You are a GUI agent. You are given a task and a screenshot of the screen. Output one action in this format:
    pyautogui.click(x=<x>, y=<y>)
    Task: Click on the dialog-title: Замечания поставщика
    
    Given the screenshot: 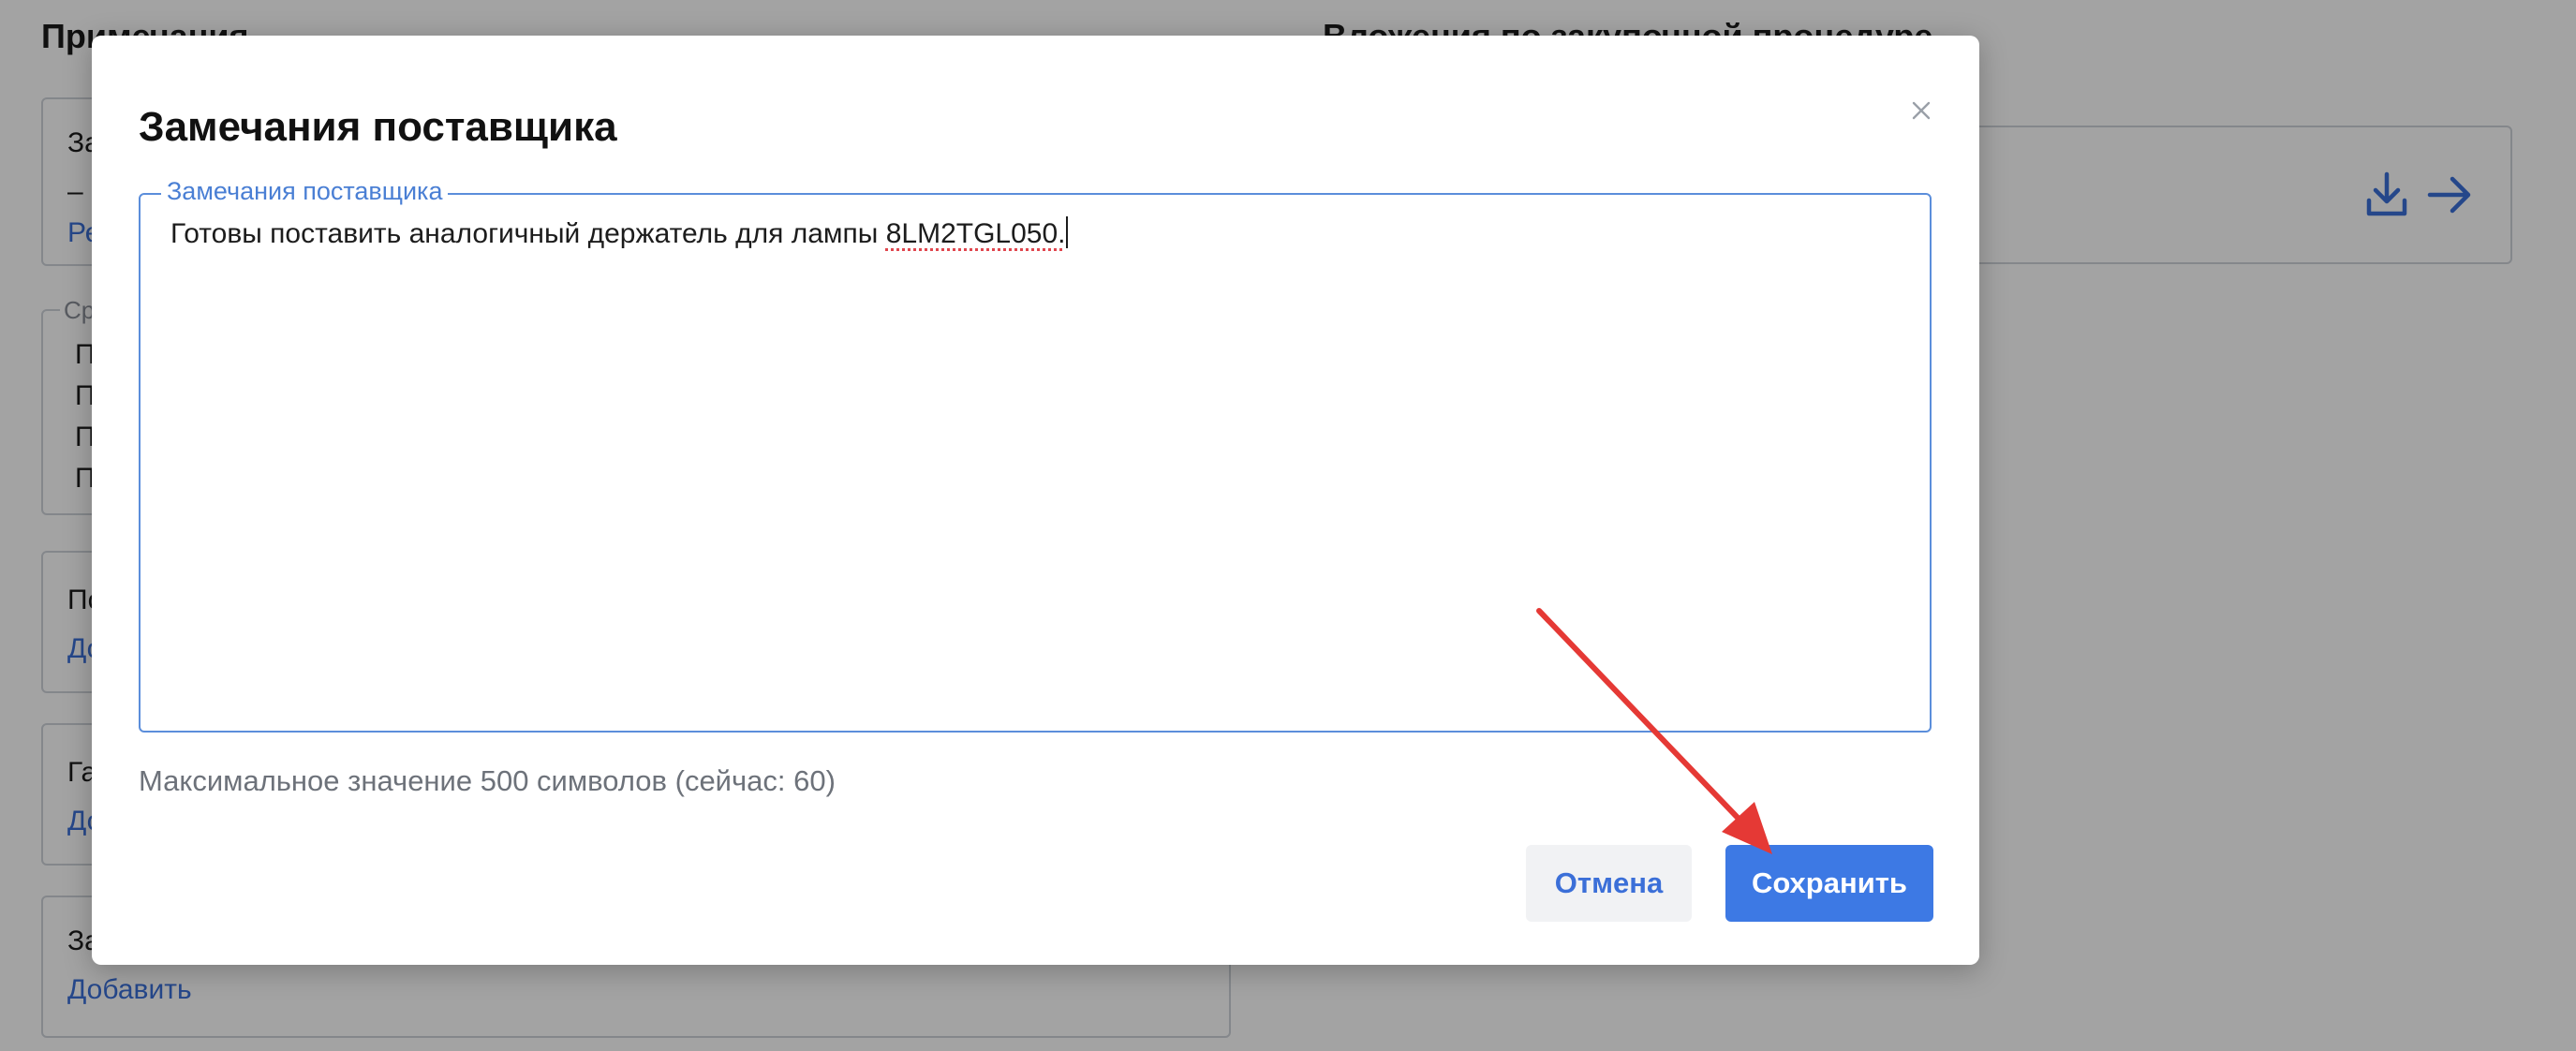 What is the action you would take?
    pyautogui.click(x=378, y=127)
    